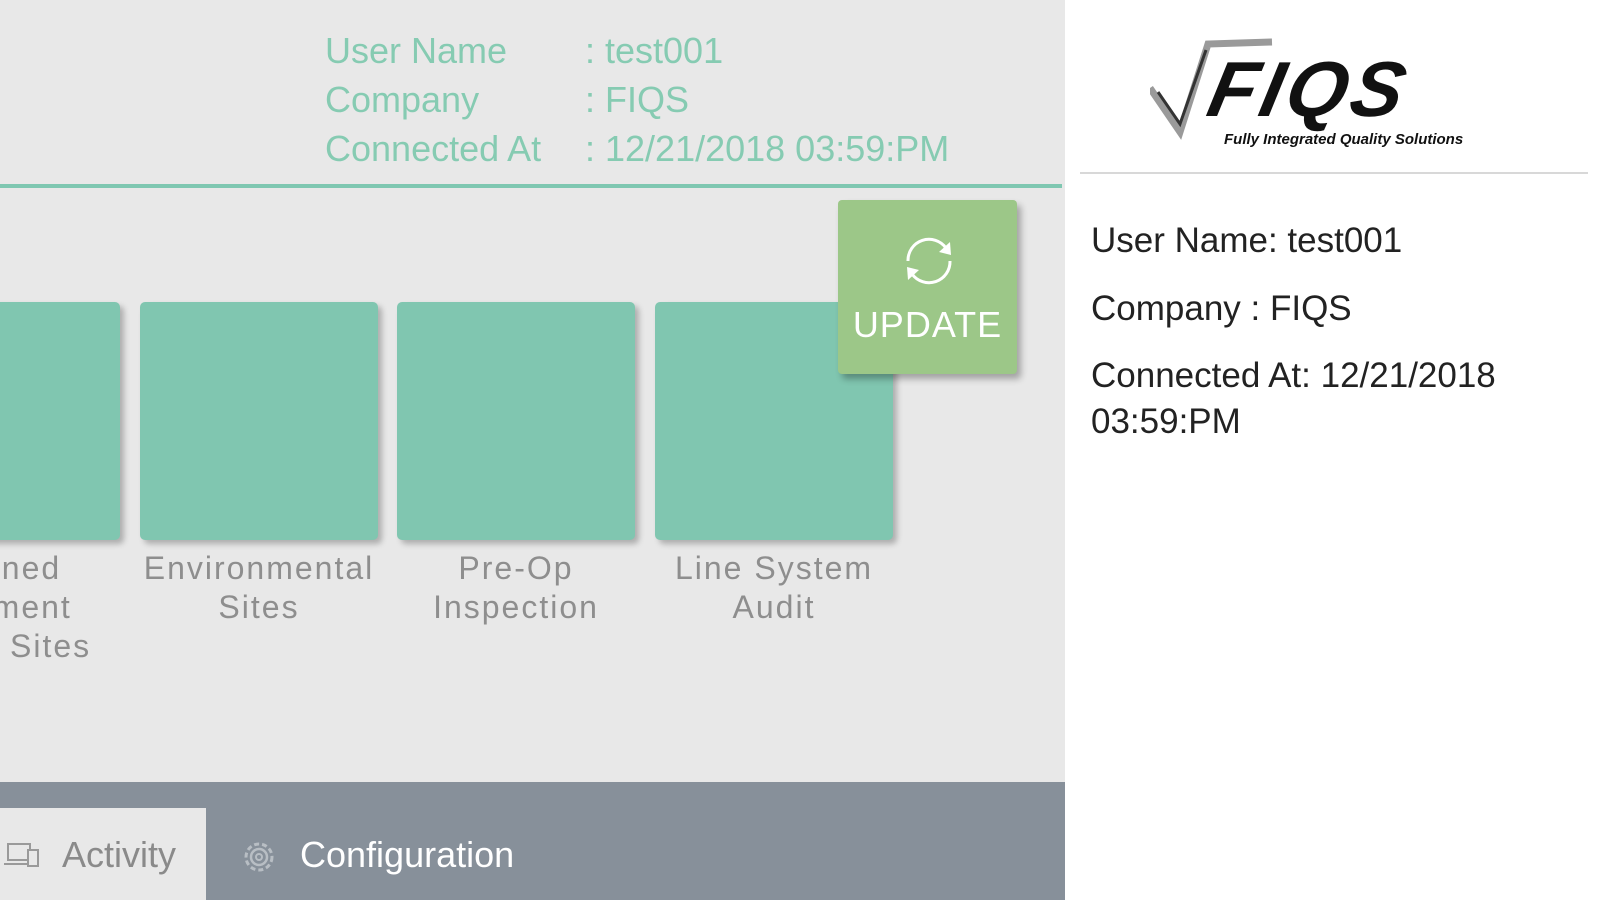  Describe the element at coordinates (1293, 375) in the screenshot. I see `side-connected-line: Connected At: 12/21/2018` at that location.